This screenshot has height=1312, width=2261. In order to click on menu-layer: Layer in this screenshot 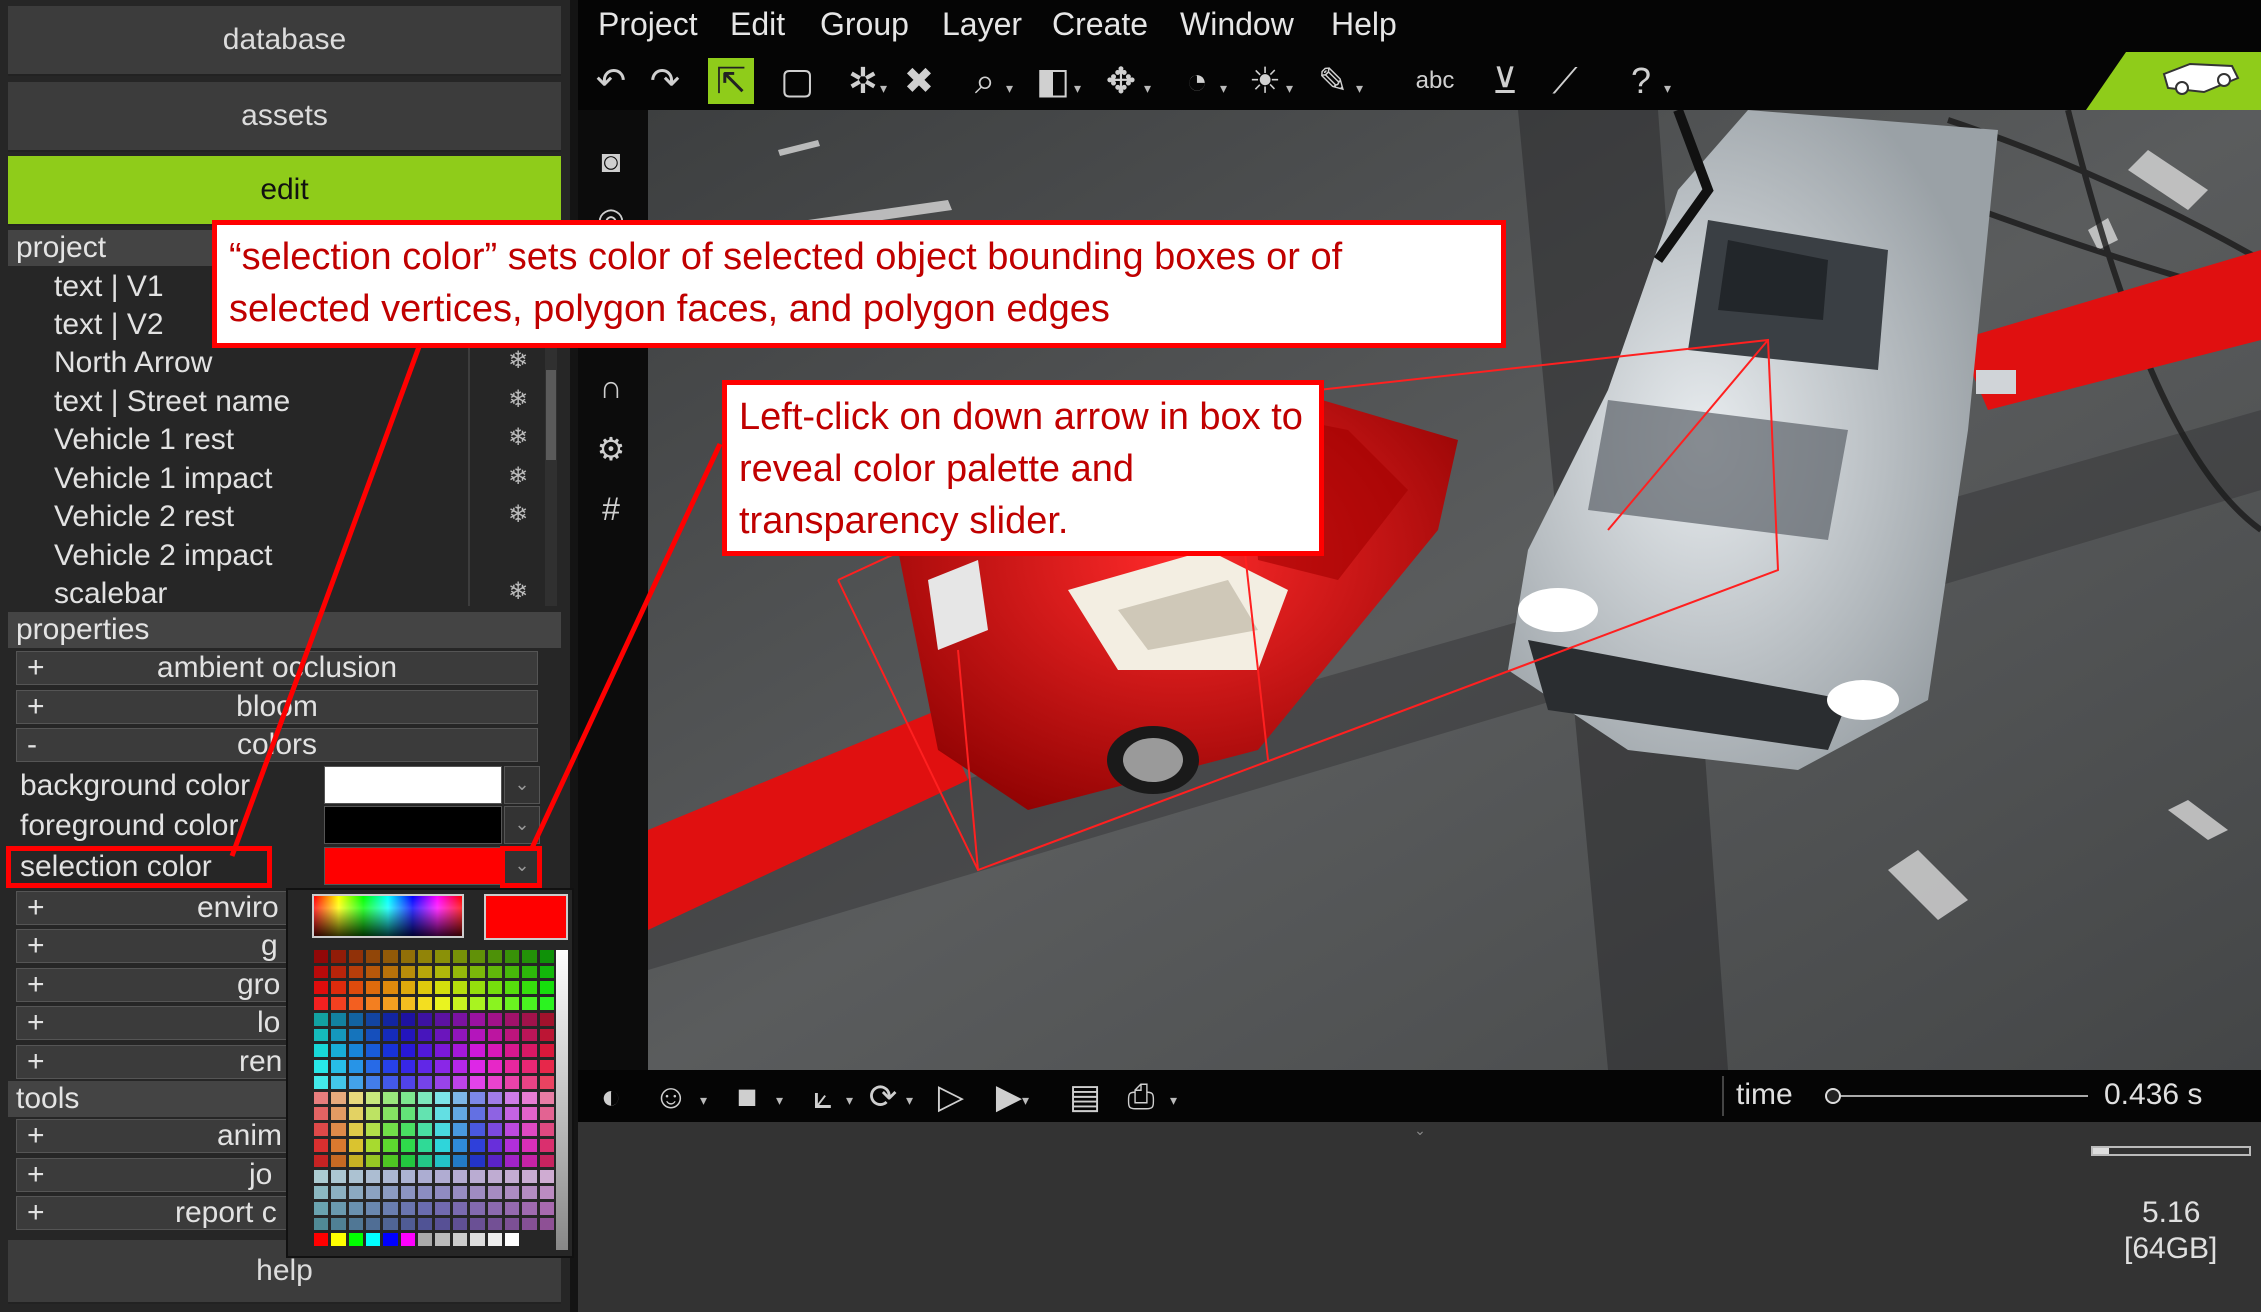, I will do `click(982, 24)`.